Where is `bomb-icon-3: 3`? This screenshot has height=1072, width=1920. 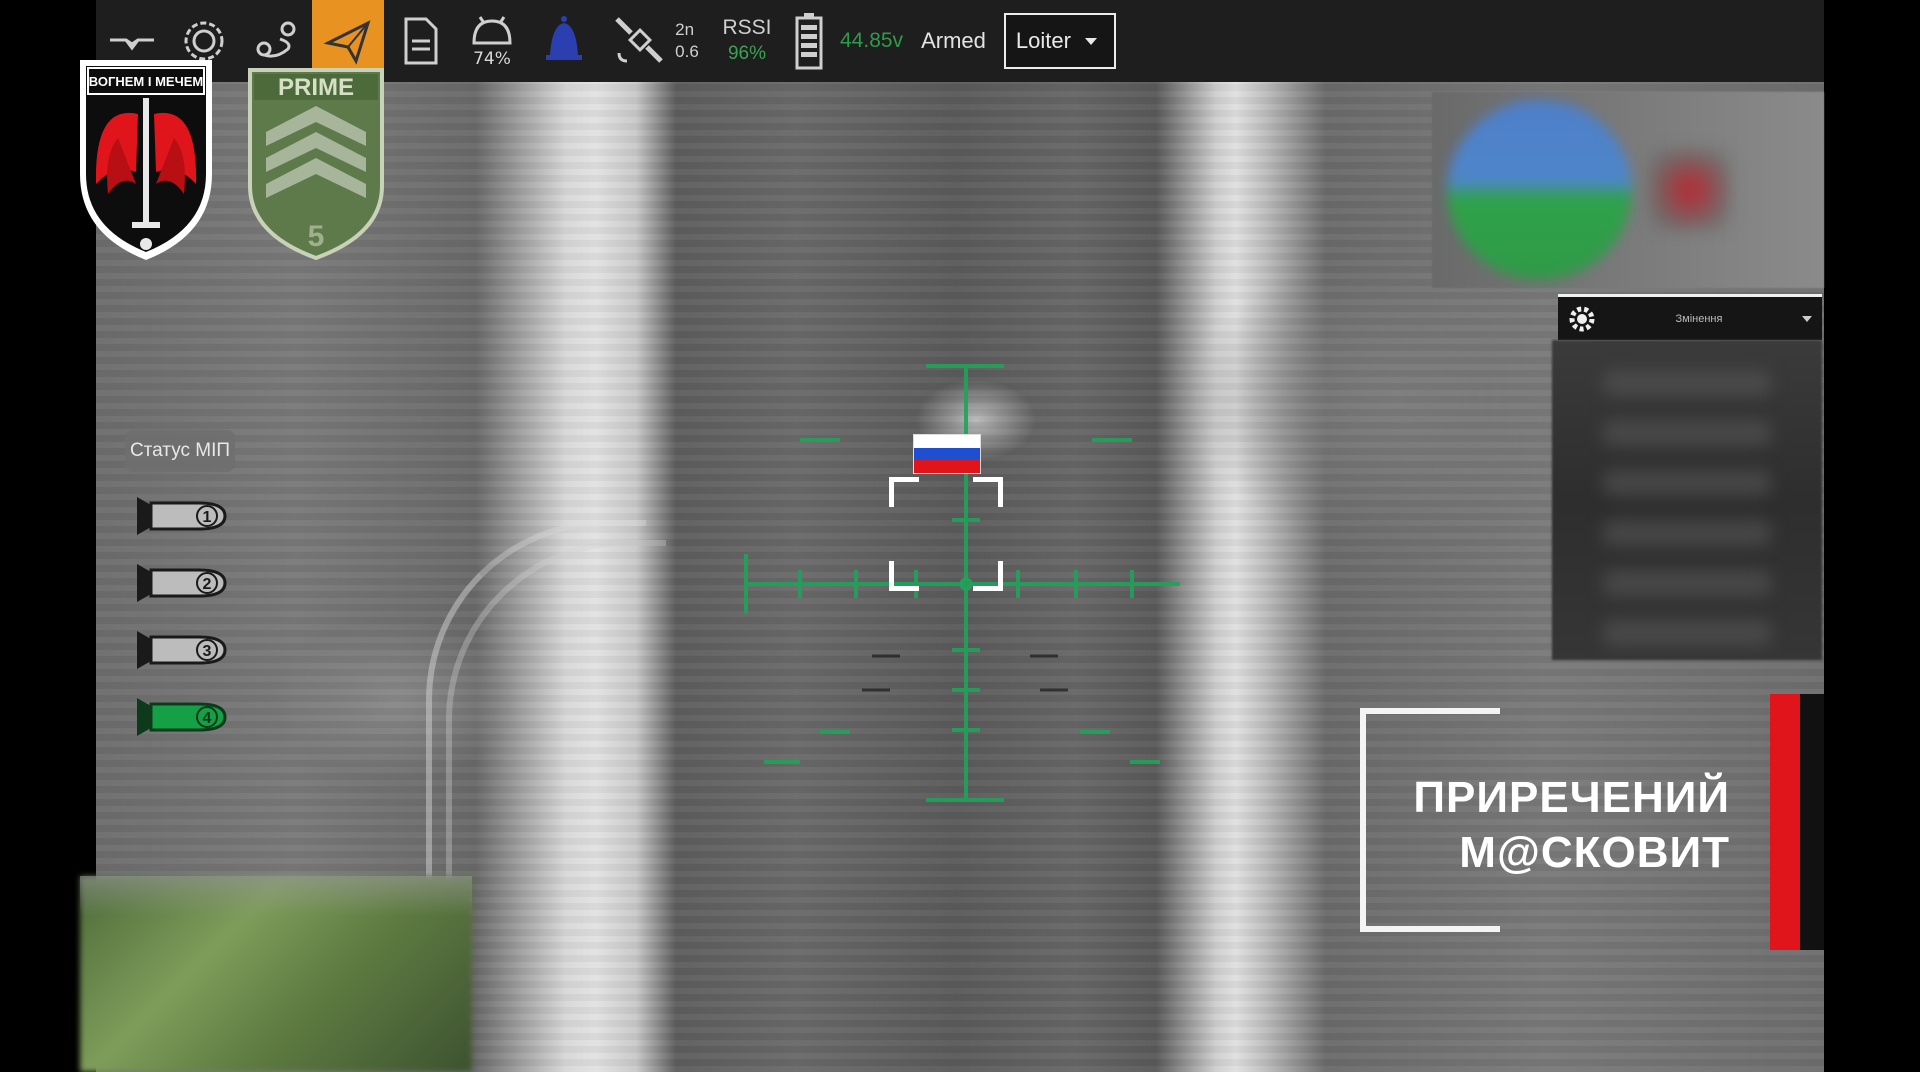
bomb-icon-3: 3 is located at coordinates (181, 650).